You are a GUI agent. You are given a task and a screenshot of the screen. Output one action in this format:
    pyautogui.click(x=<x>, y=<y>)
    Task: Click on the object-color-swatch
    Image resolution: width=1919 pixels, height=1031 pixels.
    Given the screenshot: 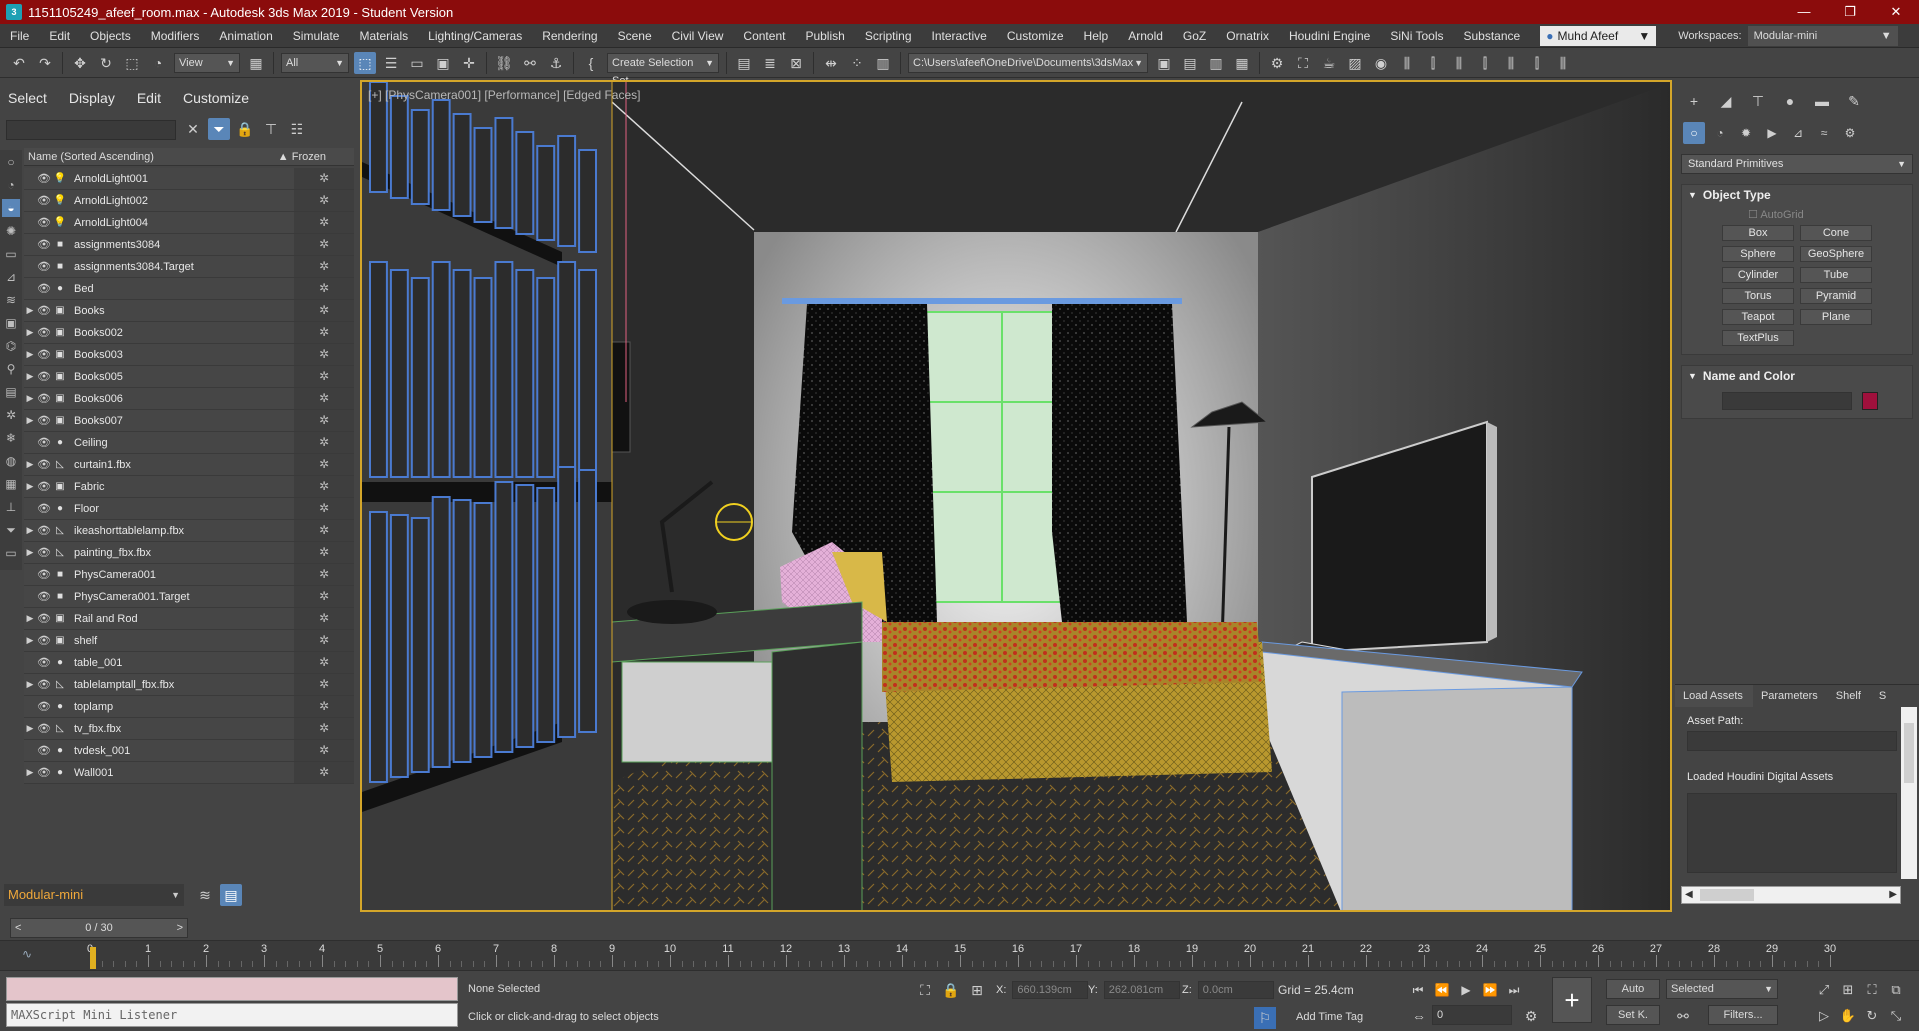 What is the action you would take?
    pyautogui.click(x=1870, y=401)
    